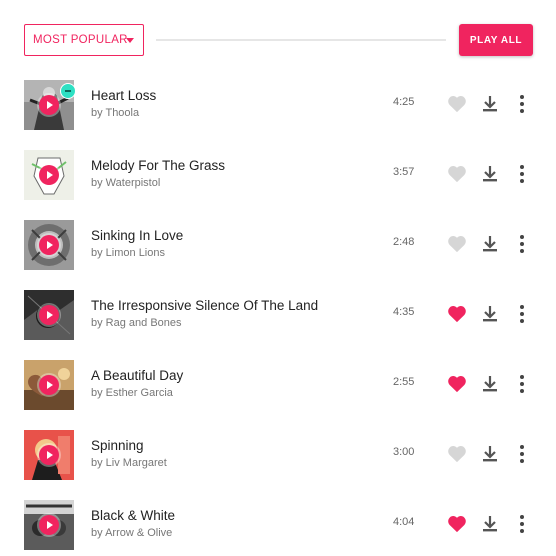  What do you see at coordinates (278, 243) in the screenshot?
I see `track-row: Sinking In Love by Limon Lions 2:48` at bounding box center [278, 243].